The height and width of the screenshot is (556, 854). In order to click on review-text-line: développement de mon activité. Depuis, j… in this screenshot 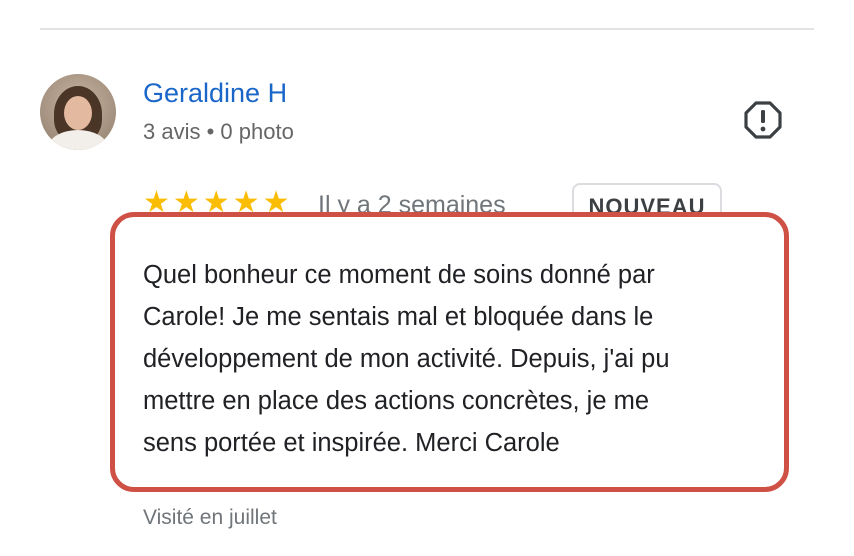, I will do `click(406, 359)`.